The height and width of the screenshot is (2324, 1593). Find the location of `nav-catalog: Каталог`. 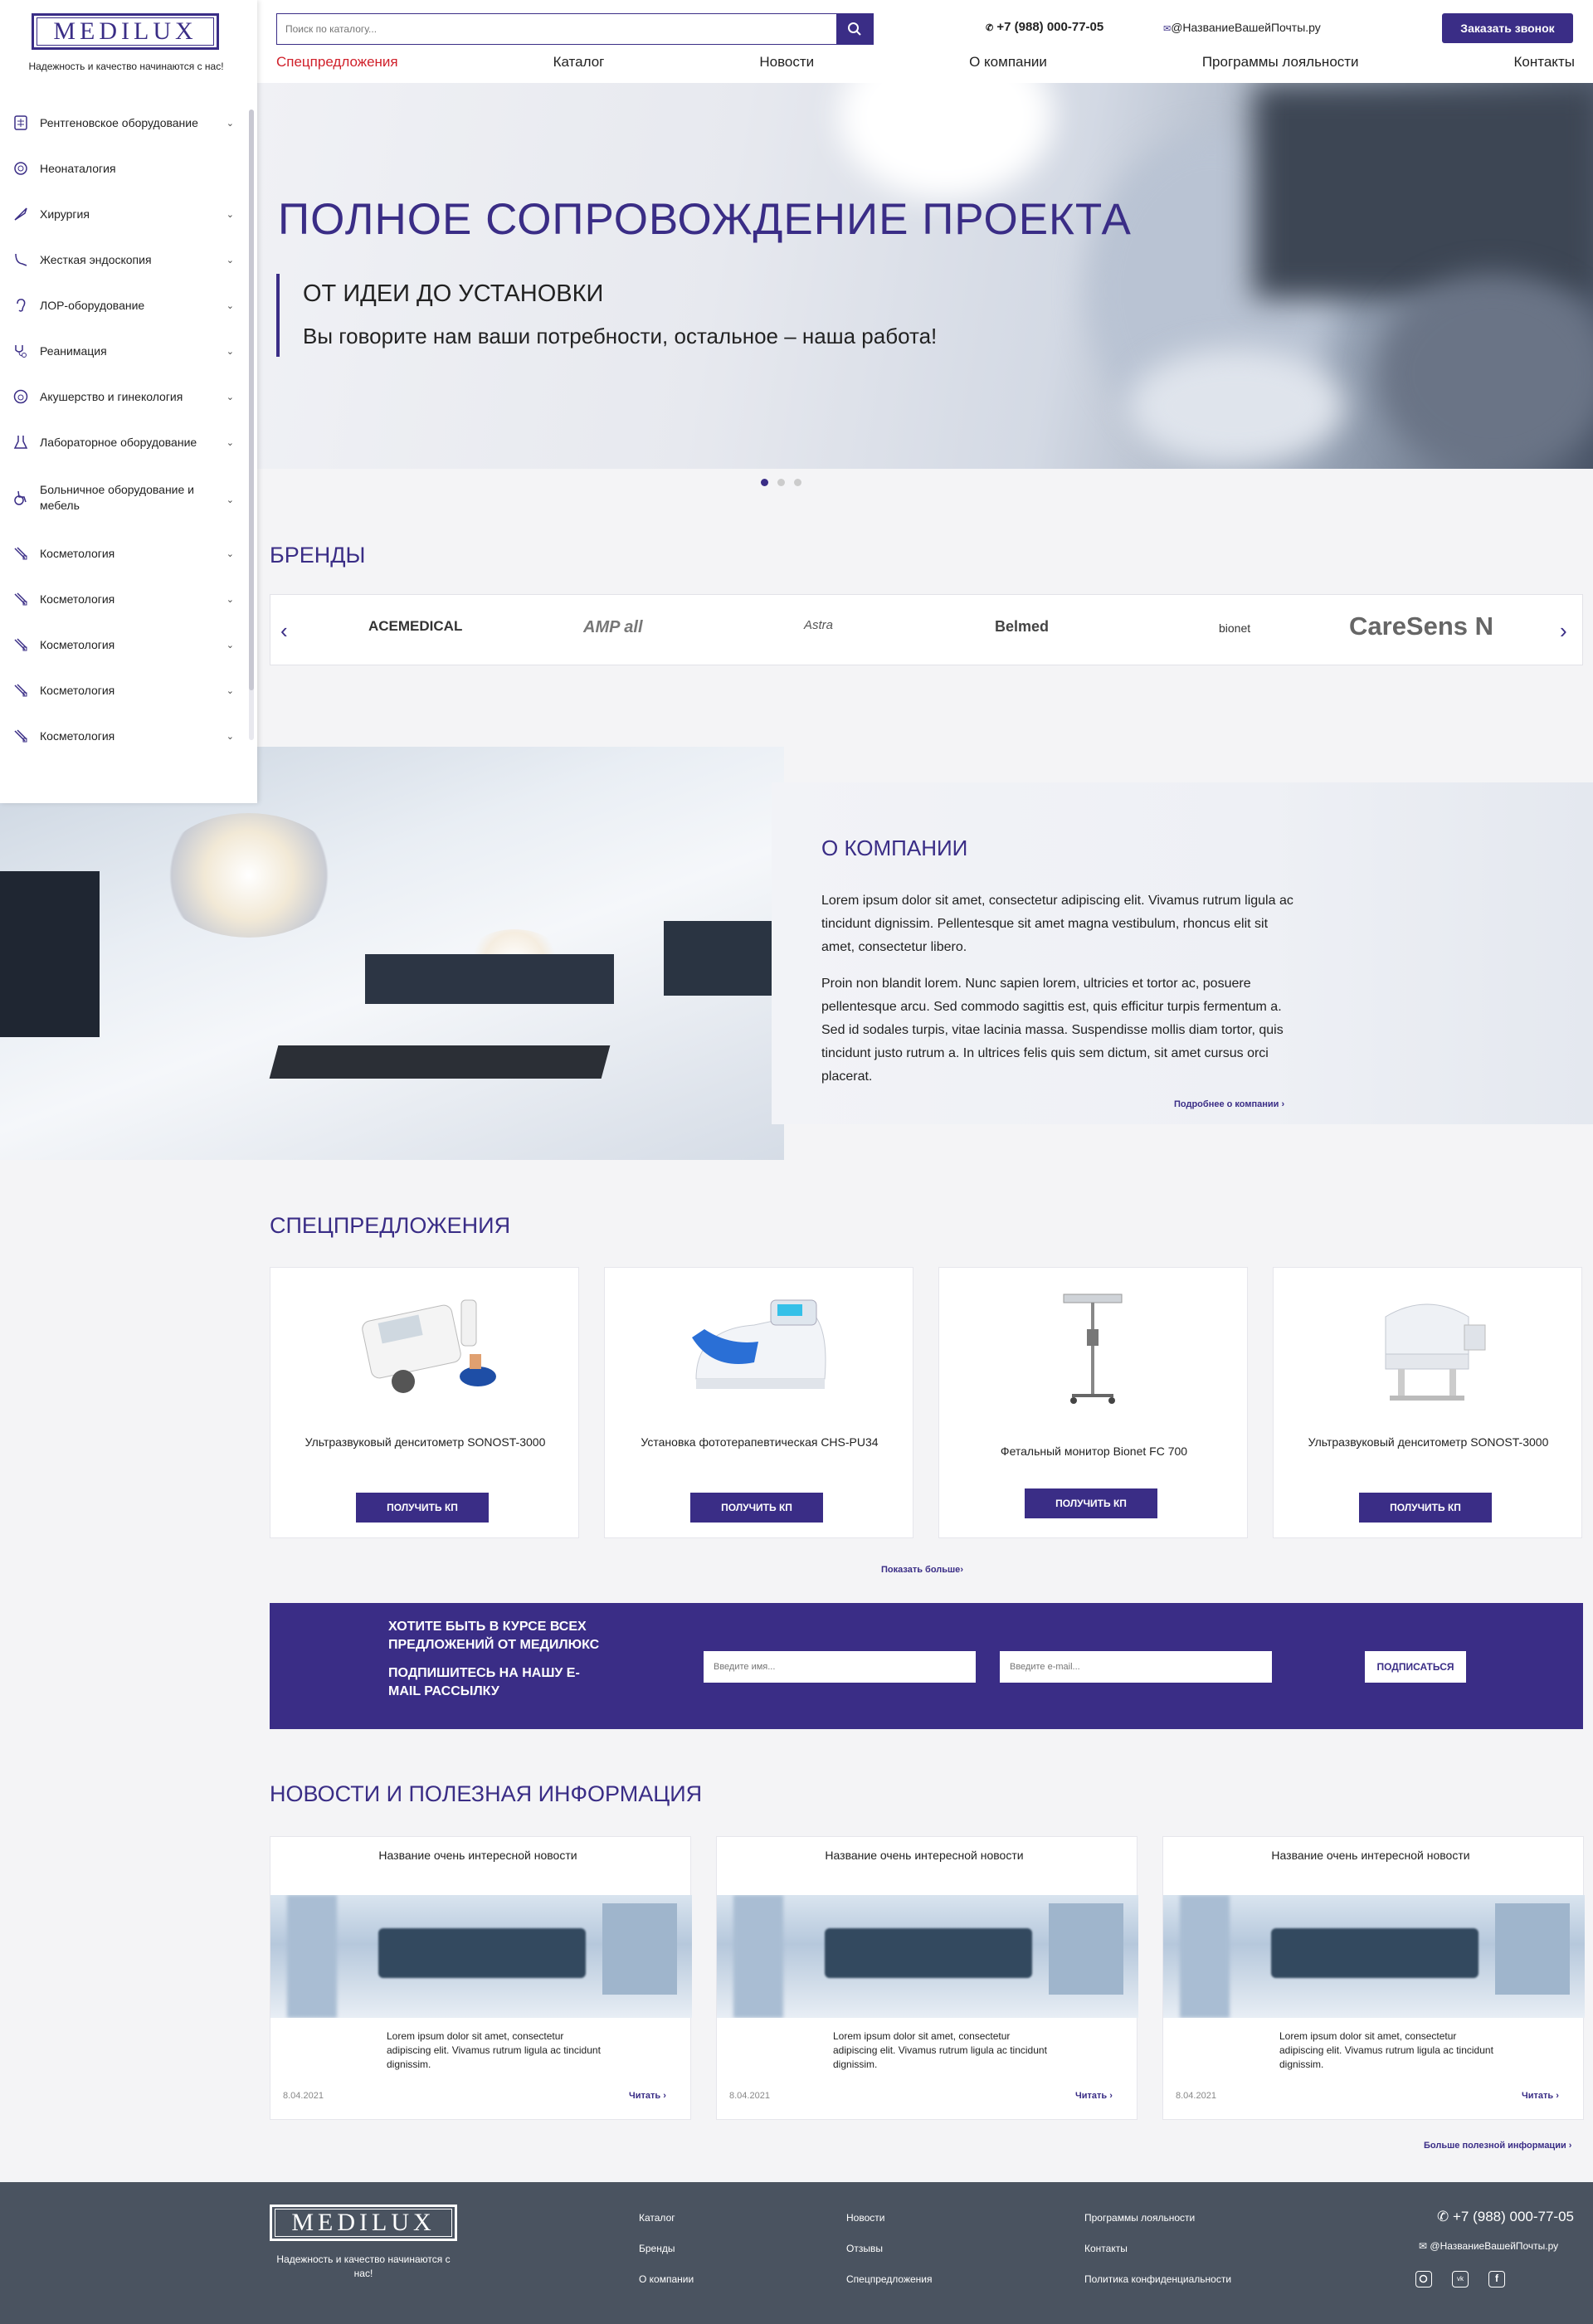

nav-catalog: Каталог is located at coordinates (579, 65).